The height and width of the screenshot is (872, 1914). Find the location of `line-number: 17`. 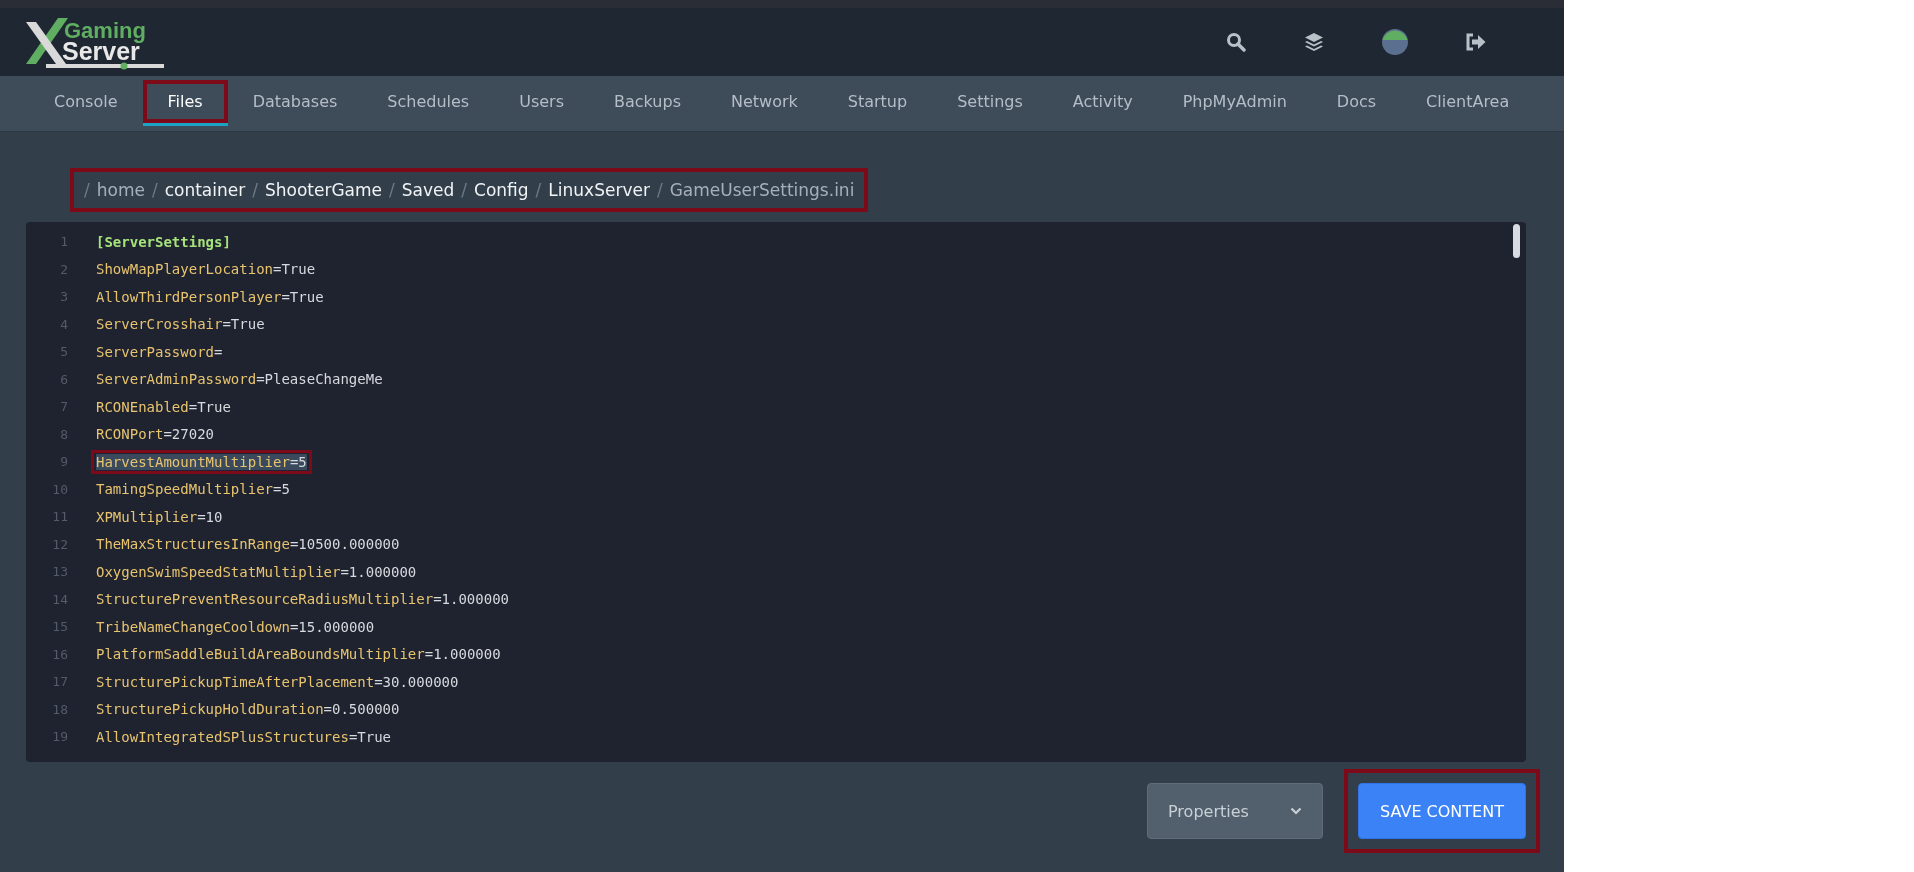

line-number: 17 is located at coordinates (59, 682).